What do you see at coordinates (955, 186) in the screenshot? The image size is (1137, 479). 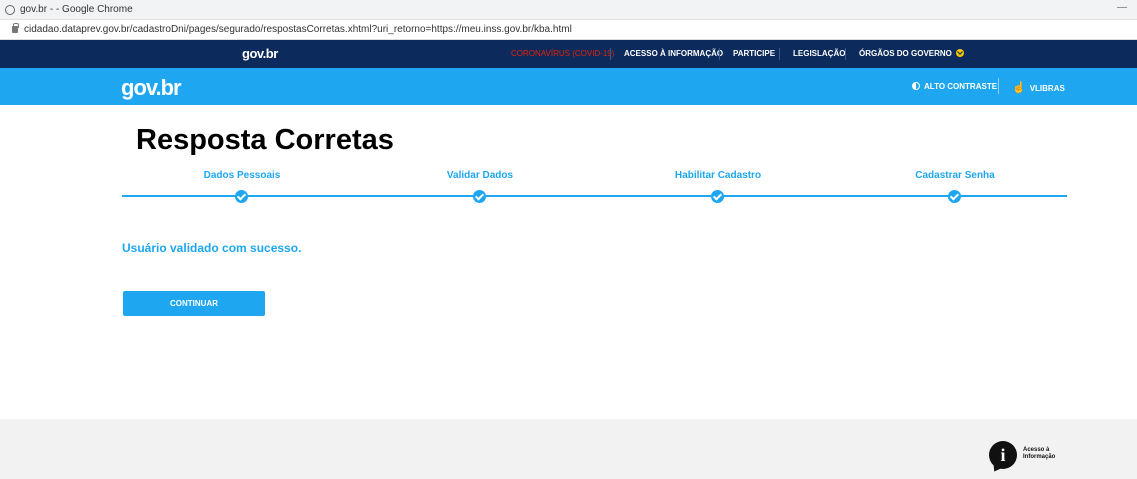 I see `step-cadastrar-senha: Cadastrar Senha` at bounding box center [955, 186].